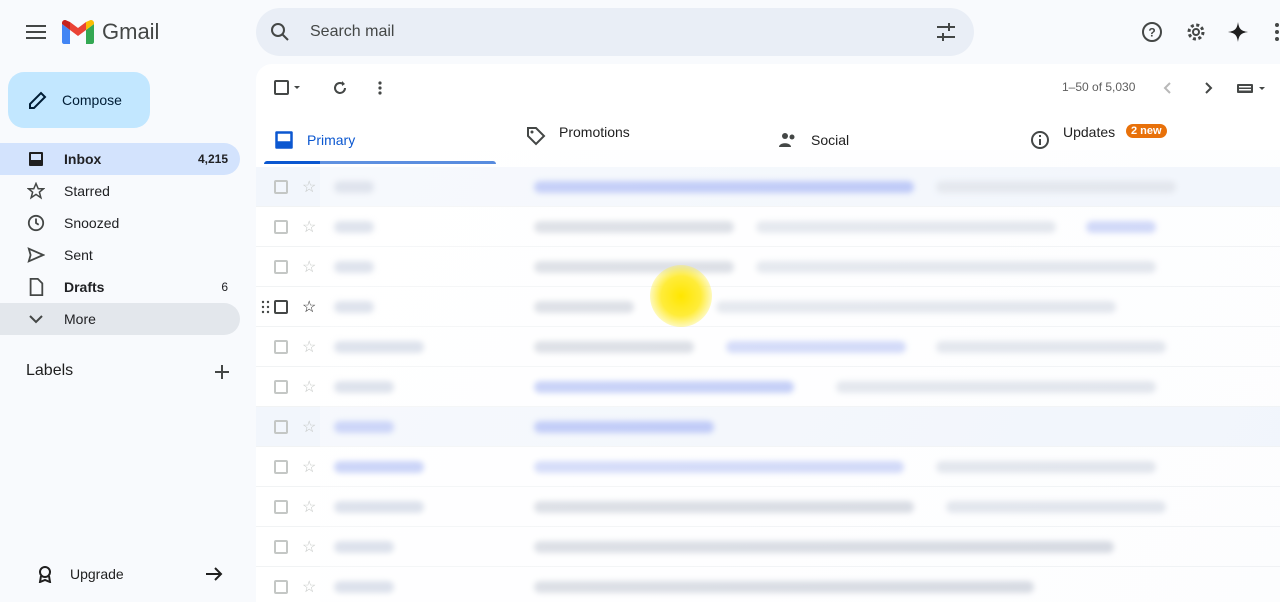  What do you see at coordinates (120, 255) in the screenshot?
I see `sidebar-item-sent: Sent` at bounding box center [120, 255].